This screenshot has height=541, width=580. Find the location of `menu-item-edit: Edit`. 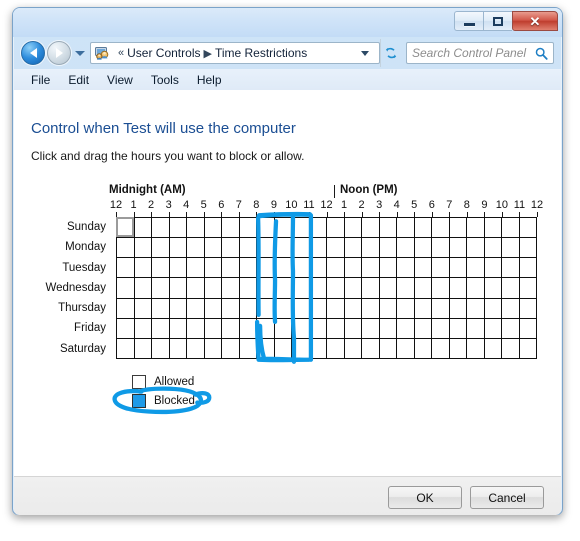

menu-item-edit: Edit is located at coordinates (78, 80).